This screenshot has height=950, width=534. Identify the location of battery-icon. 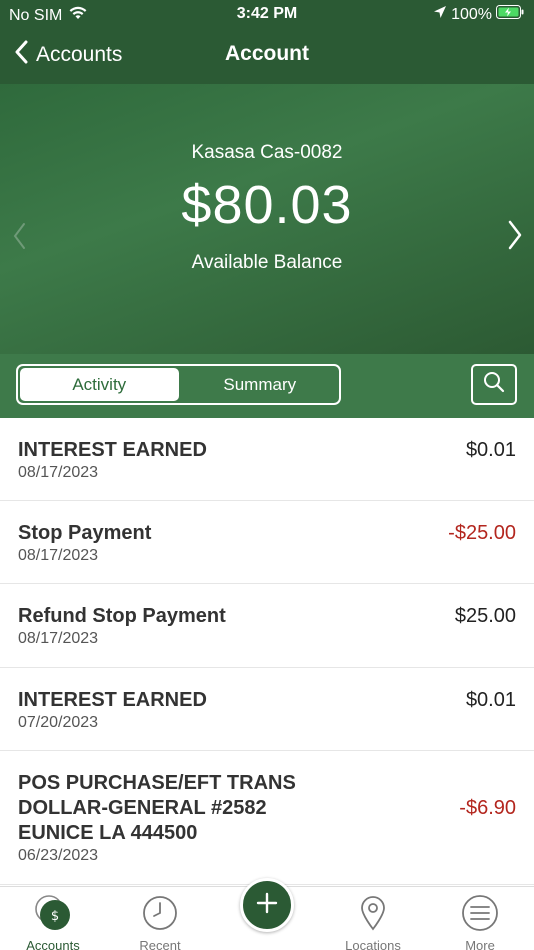
(510, 14).